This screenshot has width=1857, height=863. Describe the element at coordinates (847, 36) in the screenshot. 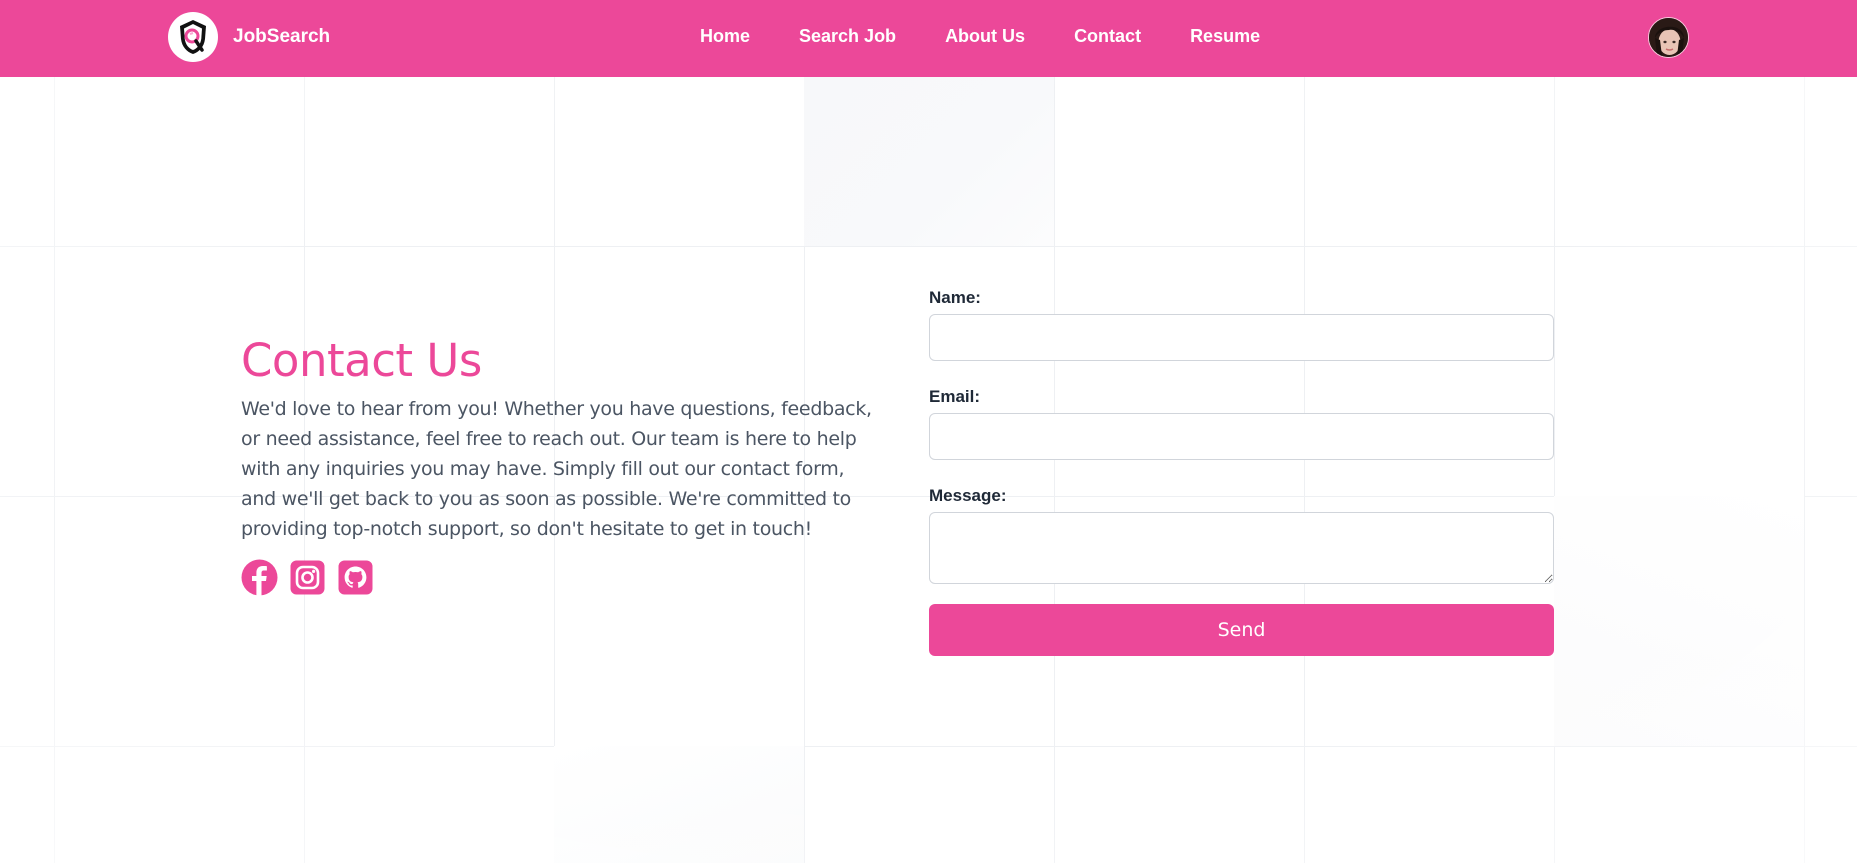

I see `nav-search-job: Search Job` at that location.